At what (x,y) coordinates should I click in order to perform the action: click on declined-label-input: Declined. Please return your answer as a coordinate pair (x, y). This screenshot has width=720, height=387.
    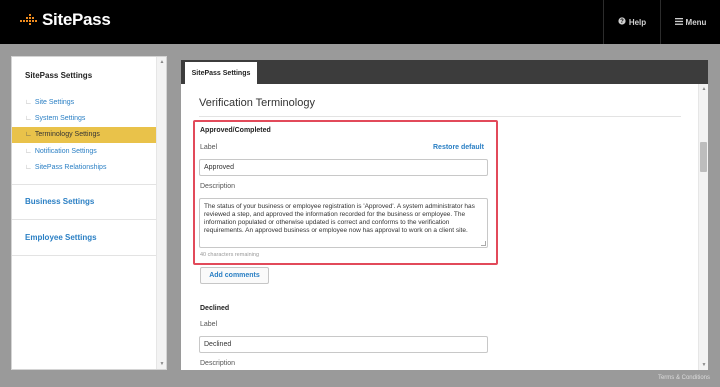
    Looking at the image, I should click on (343, 344).